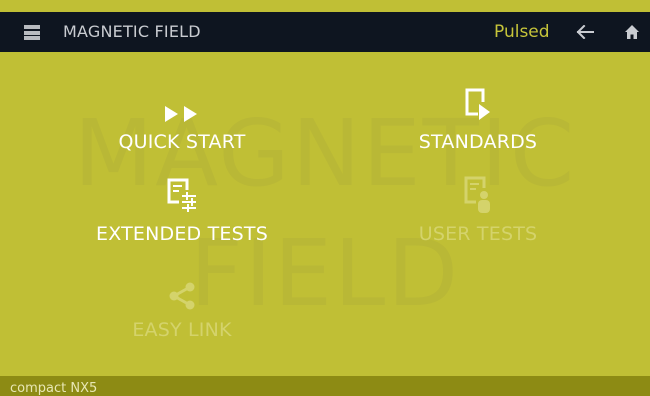 This screenshot has height=396, width=650. I want to click on user-tests-label: USER TESTS, so click(478, 234).